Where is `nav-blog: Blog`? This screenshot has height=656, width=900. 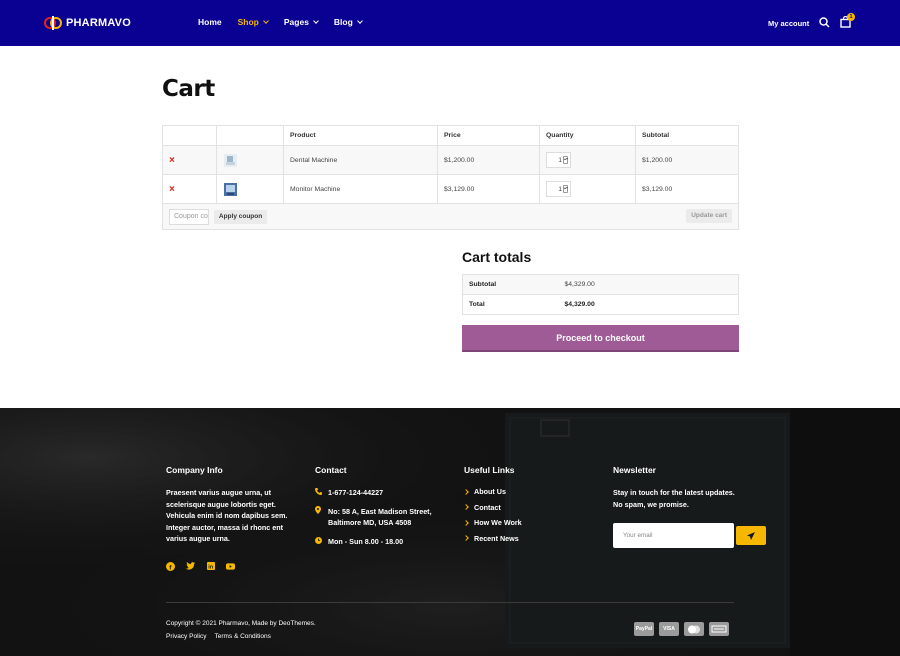
nav-blog: Blog is located at coordinates (348, 22).